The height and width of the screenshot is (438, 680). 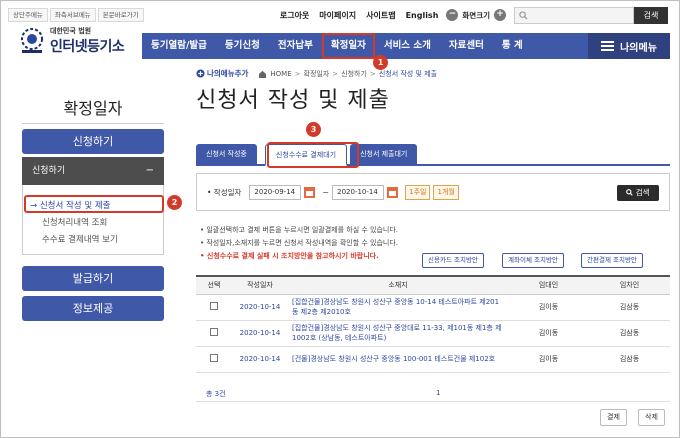 What do you see at coordinates (574, 15) in the screenshot?
I see `search-input` at bounding box center [574, 15].